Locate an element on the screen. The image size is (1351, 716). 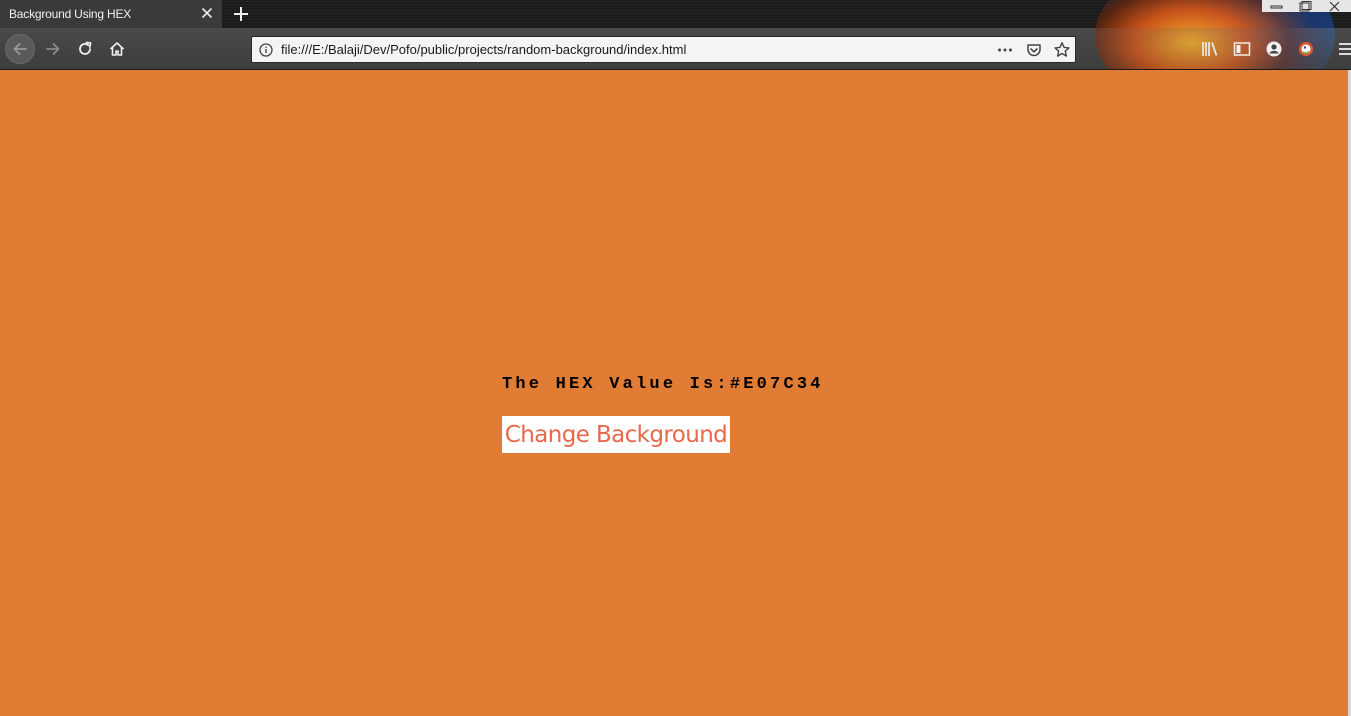
pocket-icon is located at coordinates (1034, 50).